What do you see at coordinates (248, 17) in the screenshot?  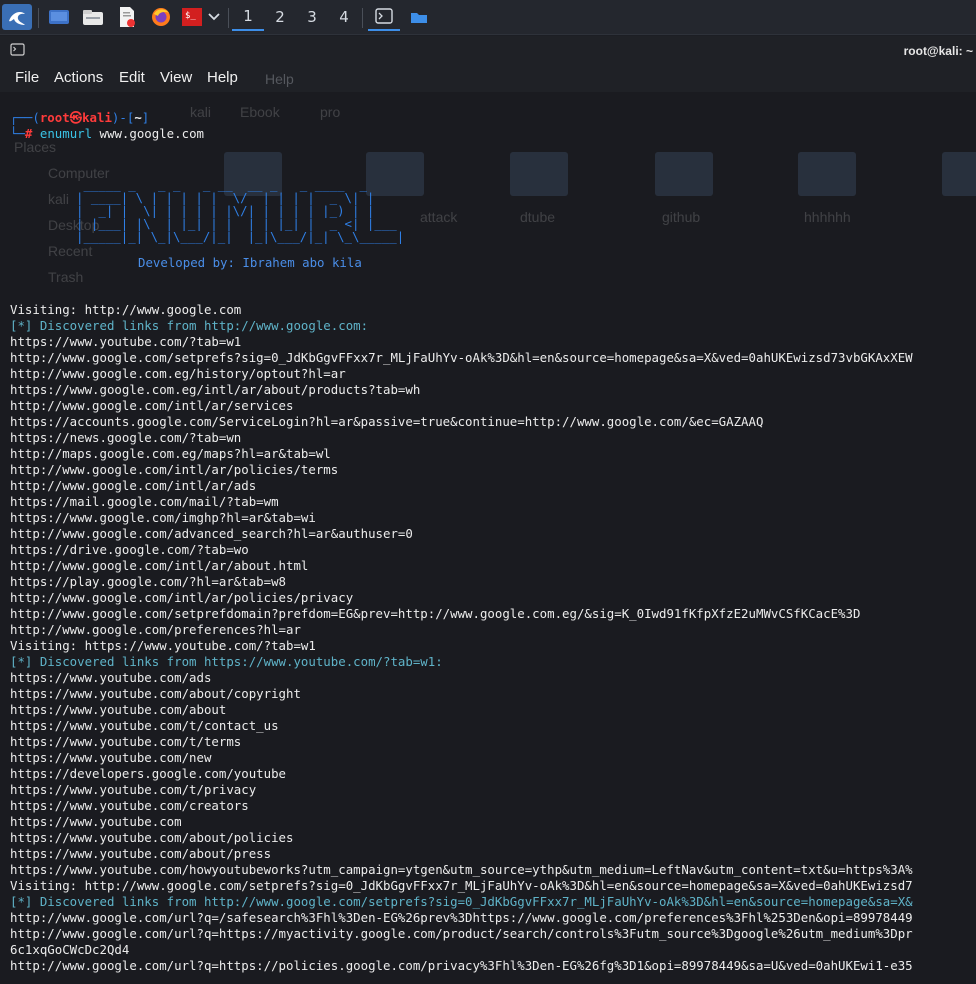 I see `workspace-1: 1` at bounding box center [248, 17].